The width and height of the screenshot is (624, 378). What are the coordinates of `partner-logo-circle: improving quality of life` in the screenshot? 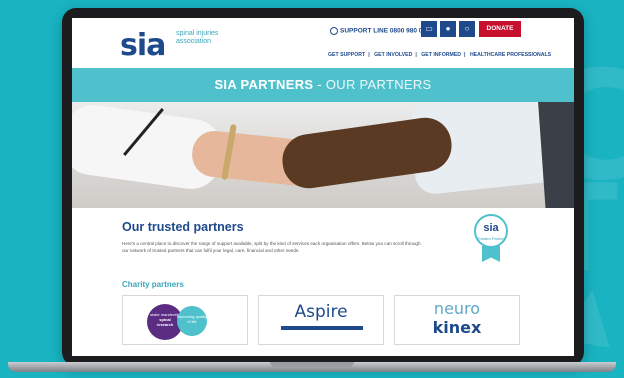 It's located at (192, 321).